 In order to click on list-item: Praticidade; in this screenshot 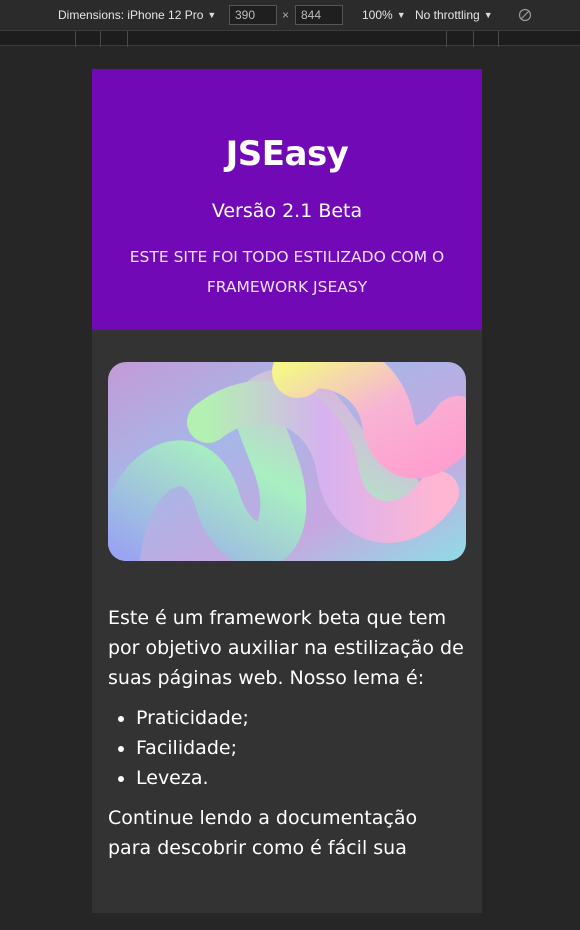, I will do `click(301, 718)`.